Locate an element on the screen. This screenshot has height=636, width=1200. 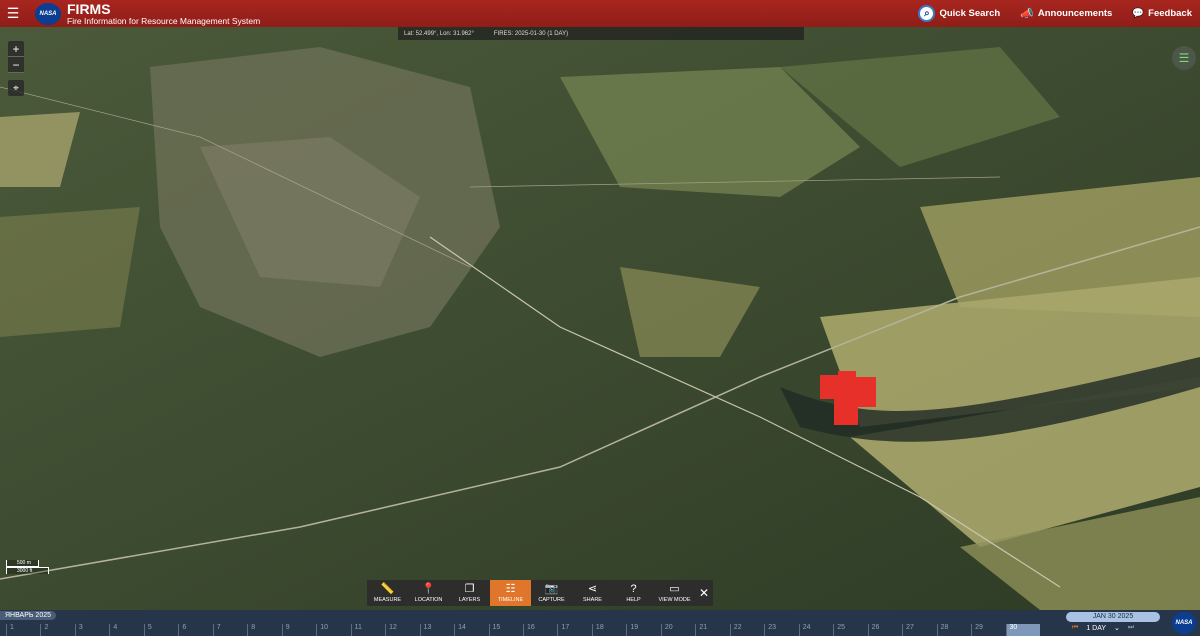
share-button: ⋖ SHARE is located at coordinates (592, 593).